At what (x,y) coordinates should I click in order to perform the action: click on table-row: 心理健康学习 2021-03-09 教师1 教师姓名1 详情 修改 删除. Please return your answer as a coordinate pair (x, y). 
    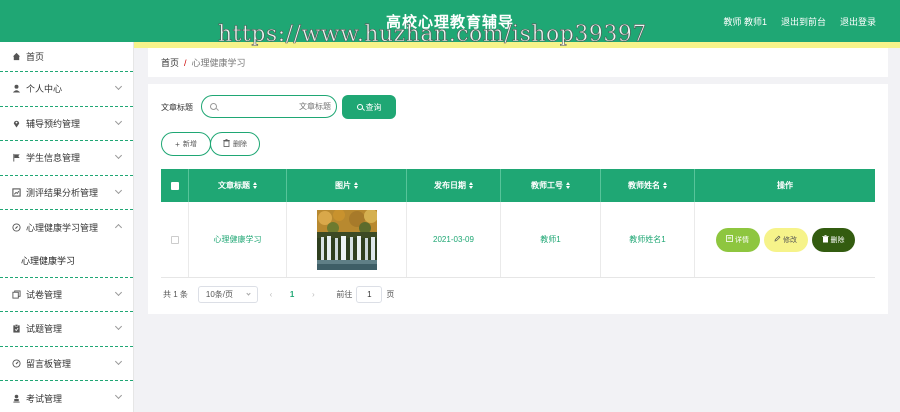
    Looking at the image, I should click on (518, 240).